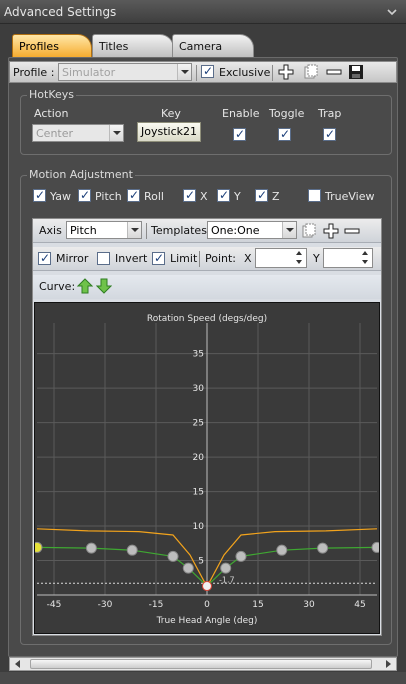  What do you see at coordinates (60, 12) in the screenshot?
I see `window-title: Advanced Settings` at bounding box center [60, 12].